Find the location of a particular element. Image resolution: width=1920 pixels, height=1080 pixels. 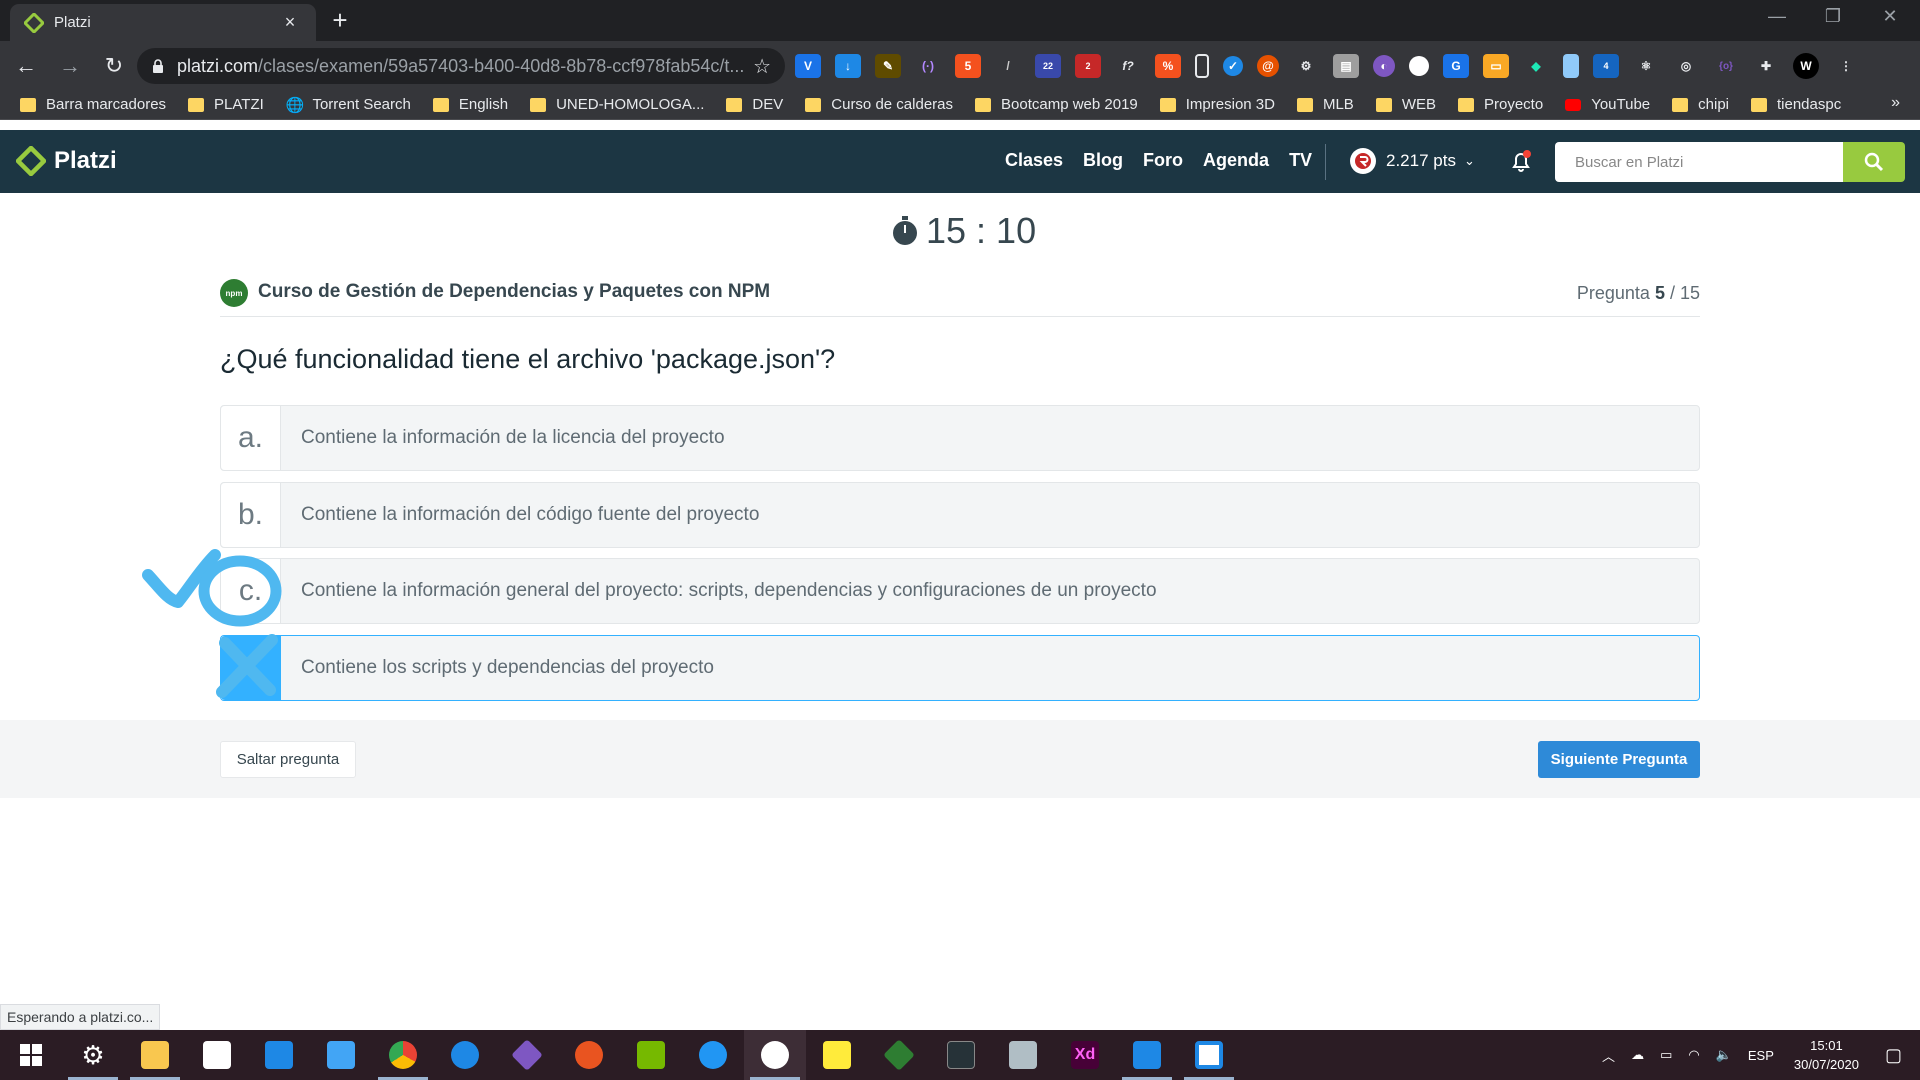

mail-app-icon is located at coordinates (279, 1055).